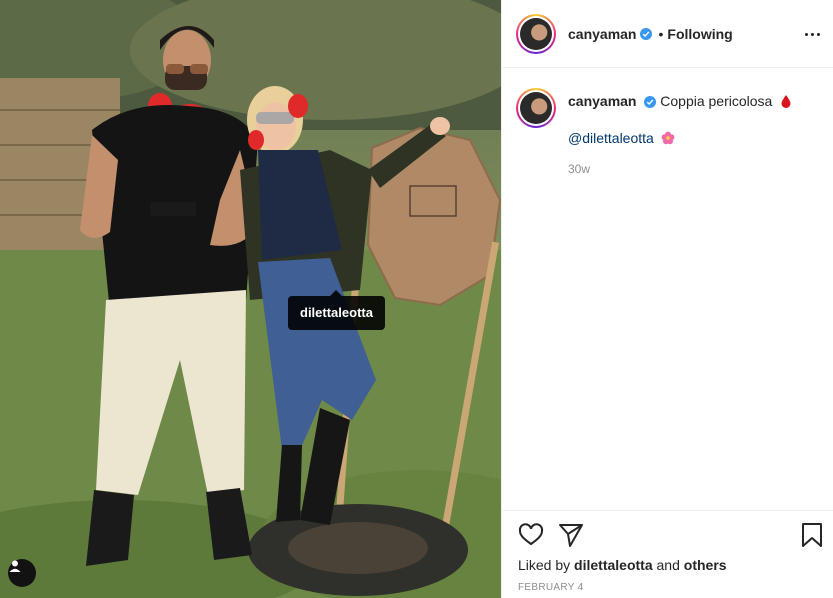 This screenshot has width=833, height=598. Describe the element at coordinates (613, 565) in the screenshot. I see `liked-user-link: dilettaleotta` at that location.